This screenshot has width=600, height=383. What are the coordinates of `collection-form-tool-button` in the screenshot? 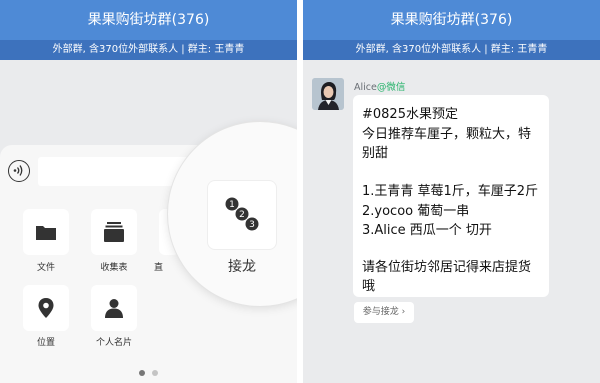 It's located at (114, 232).